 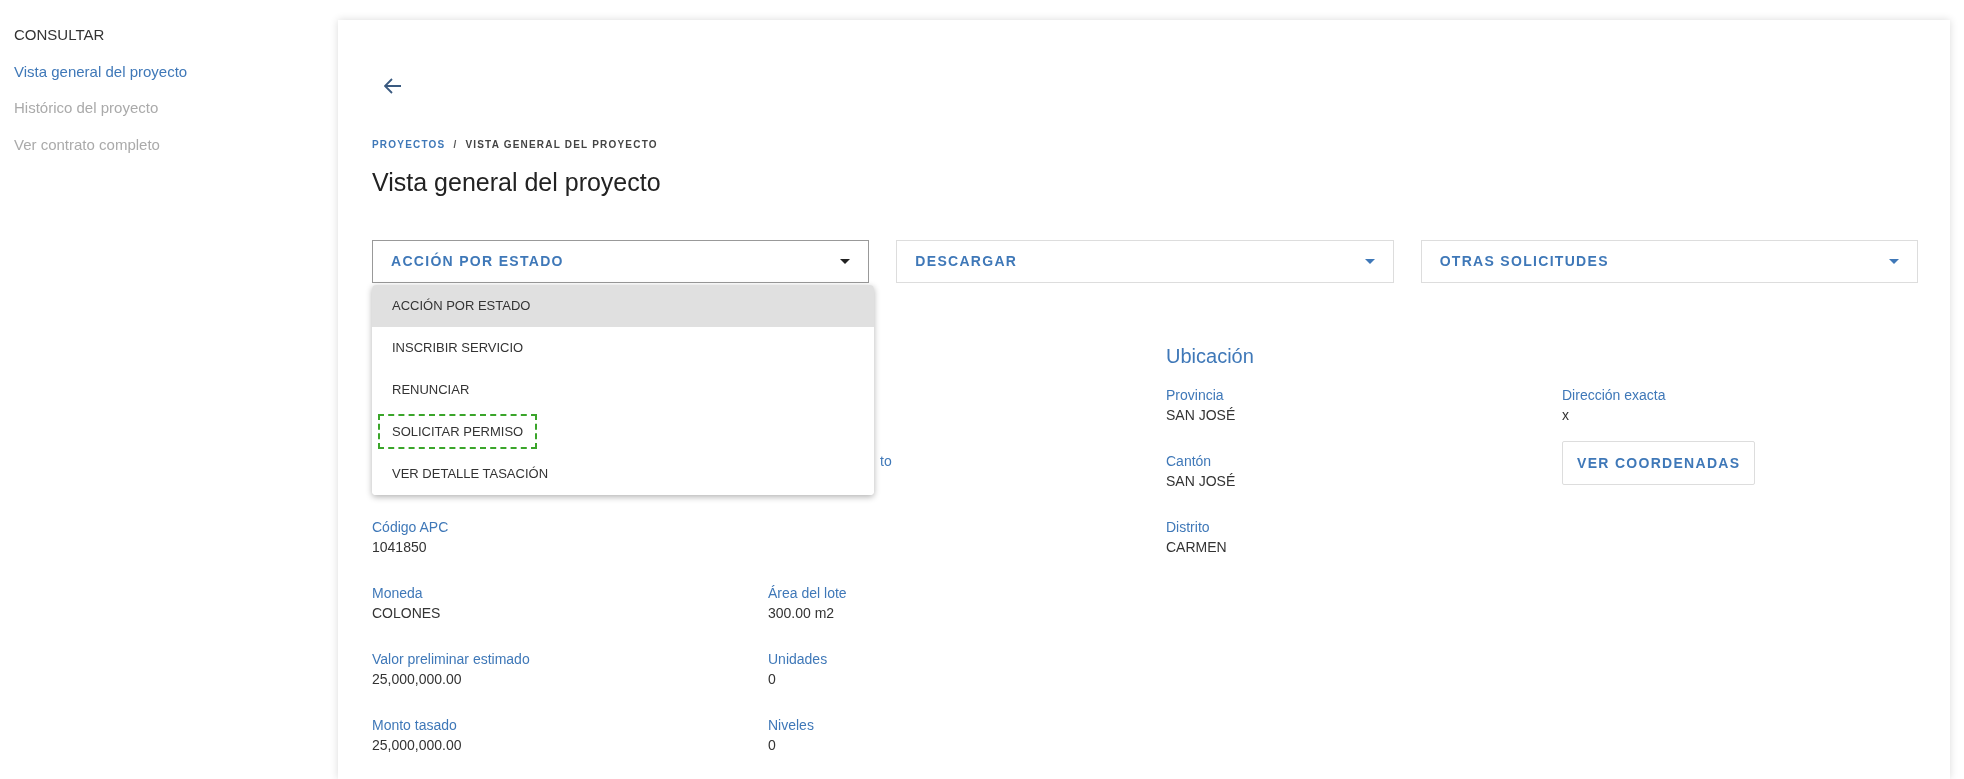 What do you see at coordinates (807, 593) in the screenshot?
I see `field-label: Área del lote` at bounding box center [807, 593].